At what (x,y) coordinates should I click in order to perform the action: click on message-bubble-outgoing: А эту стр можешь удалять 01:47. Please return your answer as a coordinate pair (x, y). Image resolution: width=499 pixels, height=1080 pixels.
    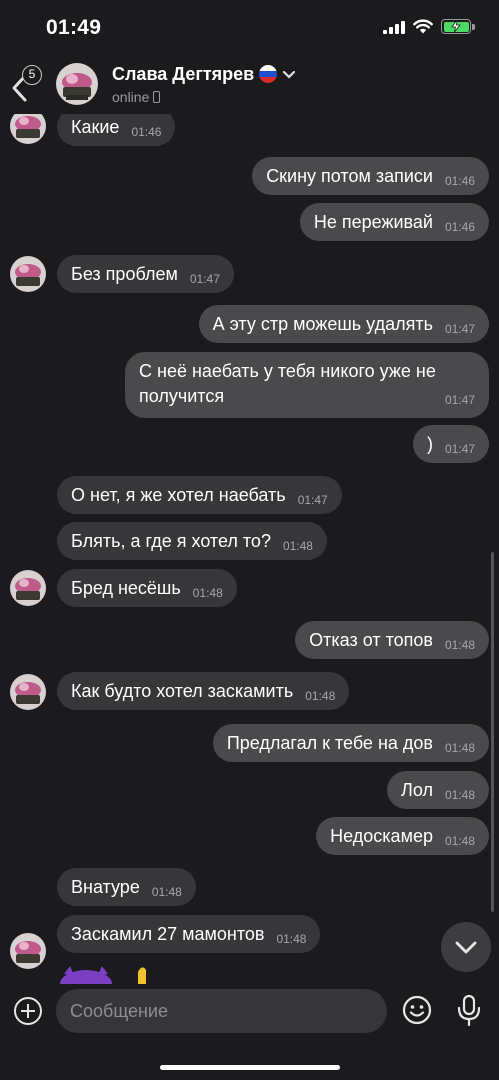
    Looking at the image, I should click on (343, 324).